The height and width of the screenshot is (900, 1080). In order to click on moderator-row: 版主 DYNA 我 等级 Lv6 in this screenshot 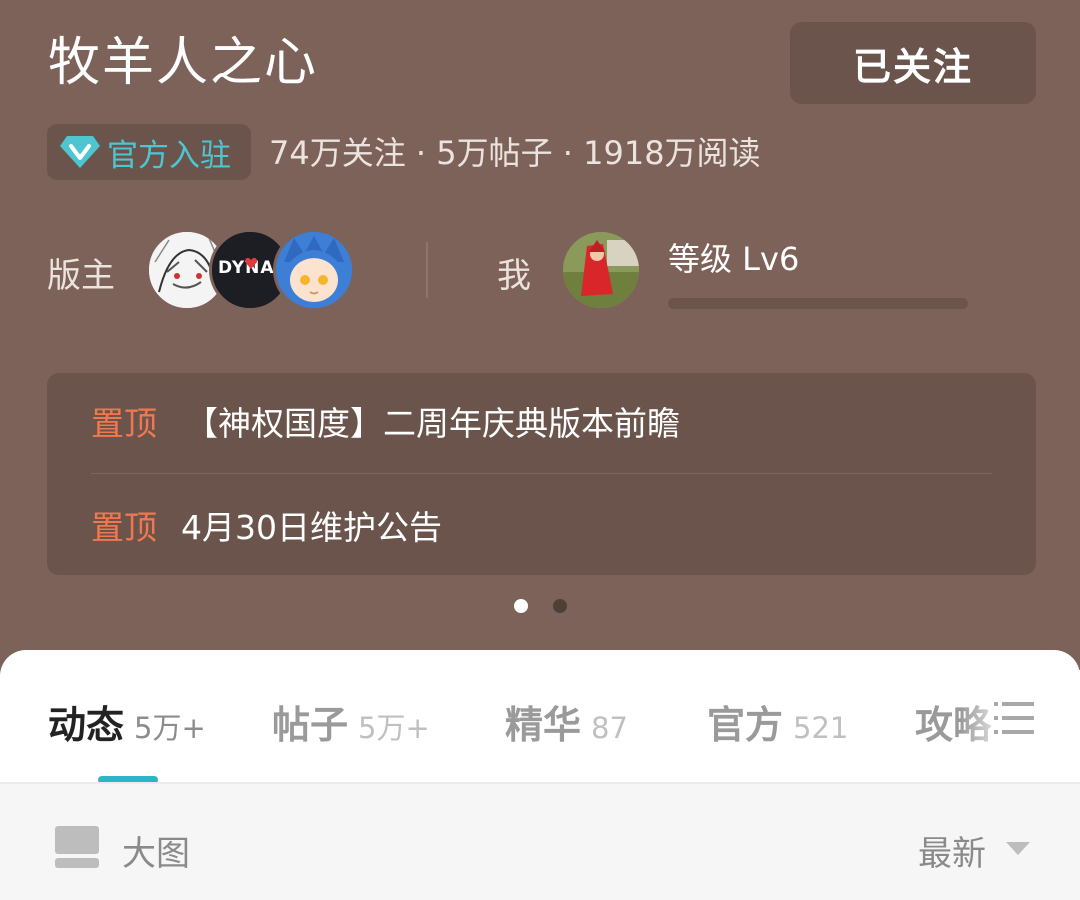, I will do `click(540, 270)`.